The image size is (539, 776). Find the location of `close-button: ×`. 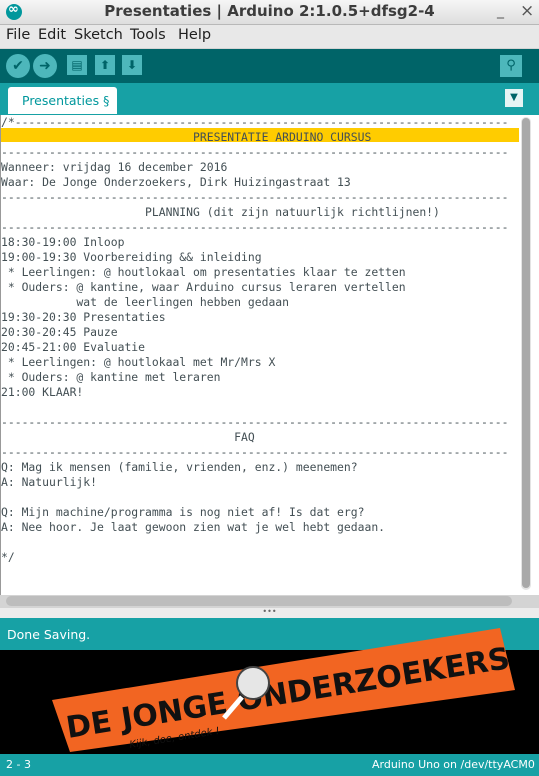

close-button: × is located at coordinates (527, 11).